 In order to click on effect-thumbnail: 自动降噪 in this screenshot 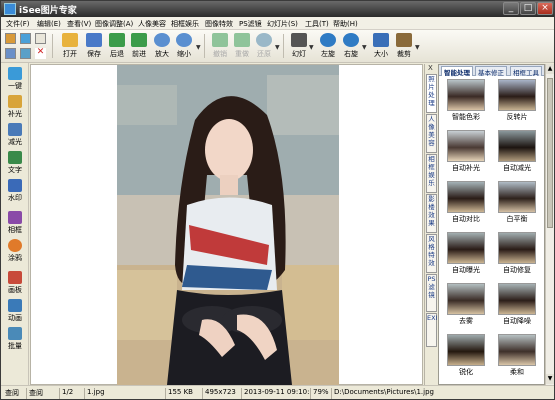, I will do `click(517, 304)`.